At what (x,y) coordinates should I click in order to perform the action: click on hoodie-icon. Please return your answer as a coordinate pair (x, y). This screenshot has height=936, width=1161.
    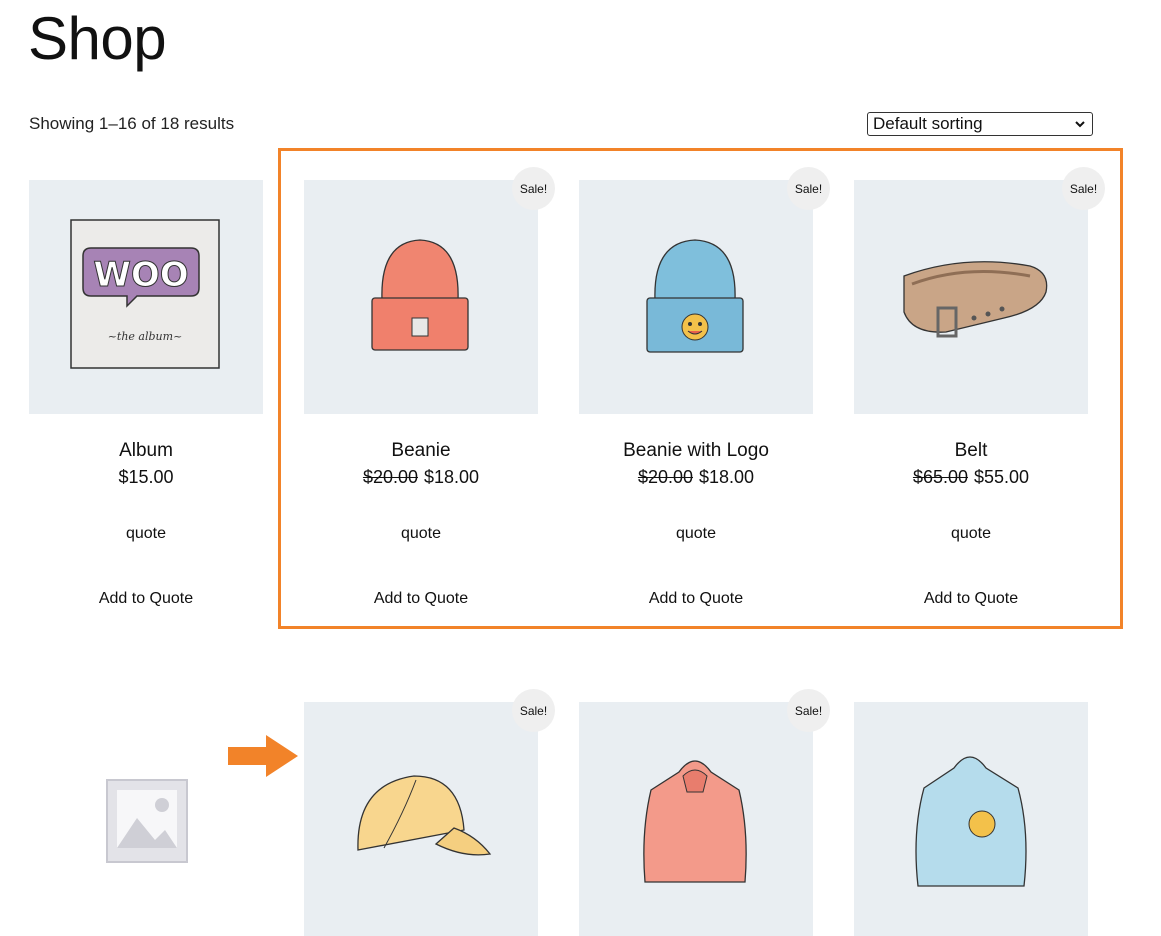
    Looking at the image, I should click on (695, 821).